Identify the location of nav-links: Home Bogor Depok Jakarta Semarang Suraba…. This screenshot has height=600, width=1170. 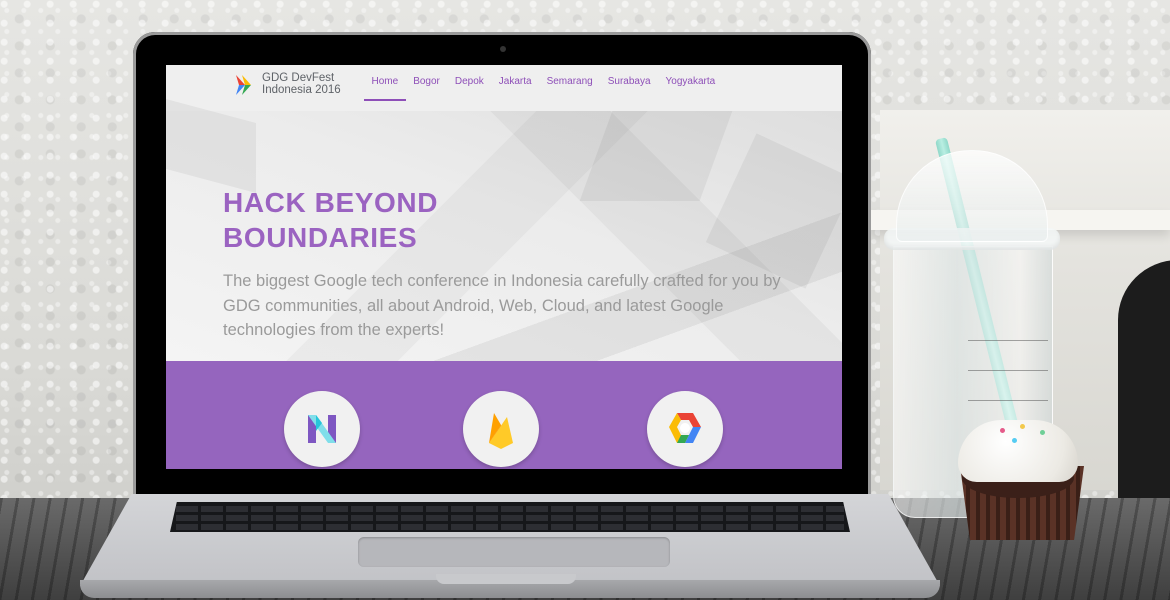
(543, 88).